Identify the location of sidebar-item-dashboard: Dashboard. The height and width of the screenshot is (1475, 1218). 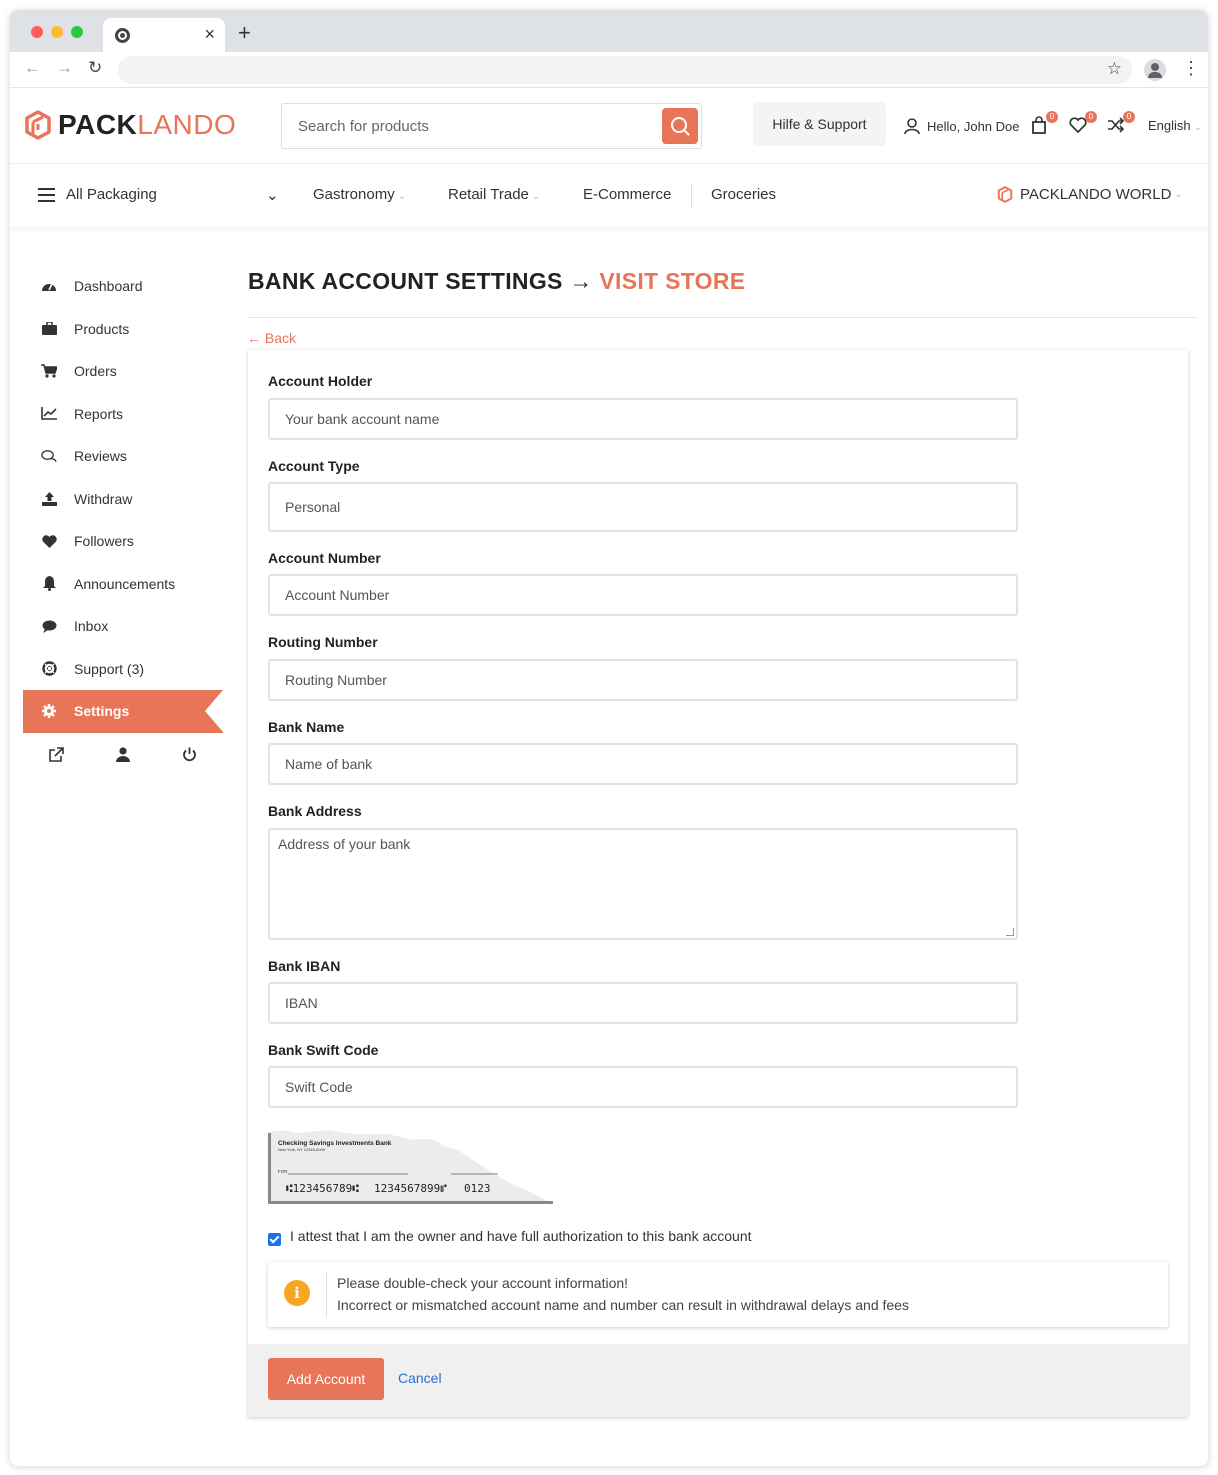
(123, 286).